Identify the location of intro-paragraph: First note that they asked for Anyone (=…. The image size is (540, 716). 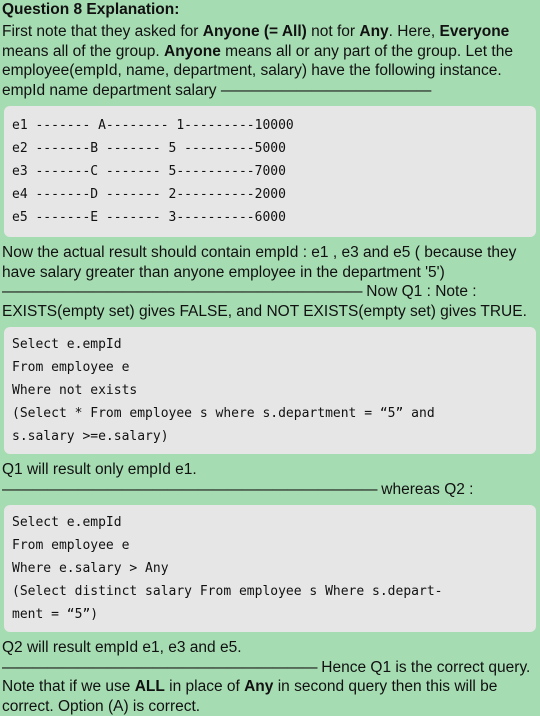
(270, 61).